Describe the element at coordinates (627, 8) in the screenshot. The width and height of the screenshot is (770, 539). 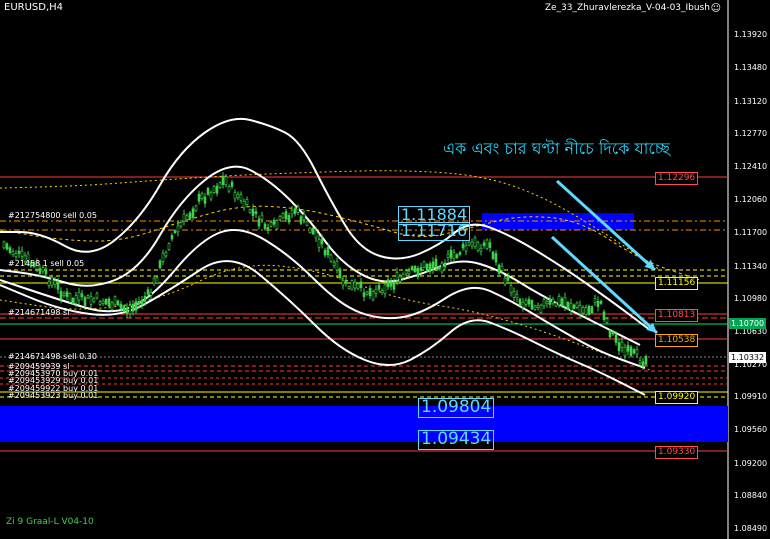
I see `indicator-name: Ze_33_Zhuravlerezka_V-04-03_Ibush` at that location.